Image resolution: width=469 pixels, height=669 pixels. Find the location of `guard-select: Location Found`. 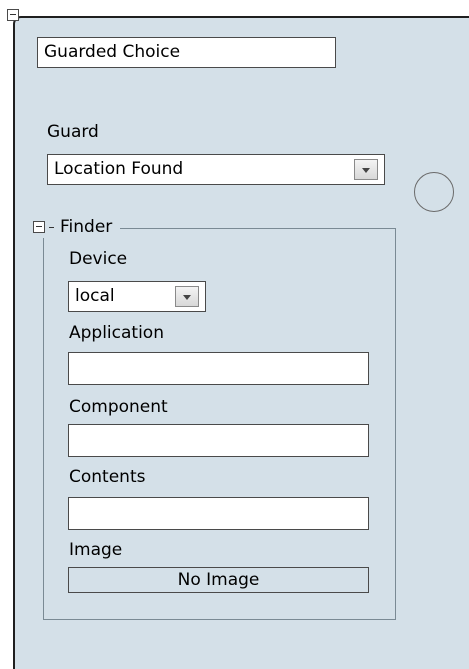

guard-select: Location Found is located at coordinates (216, 169).